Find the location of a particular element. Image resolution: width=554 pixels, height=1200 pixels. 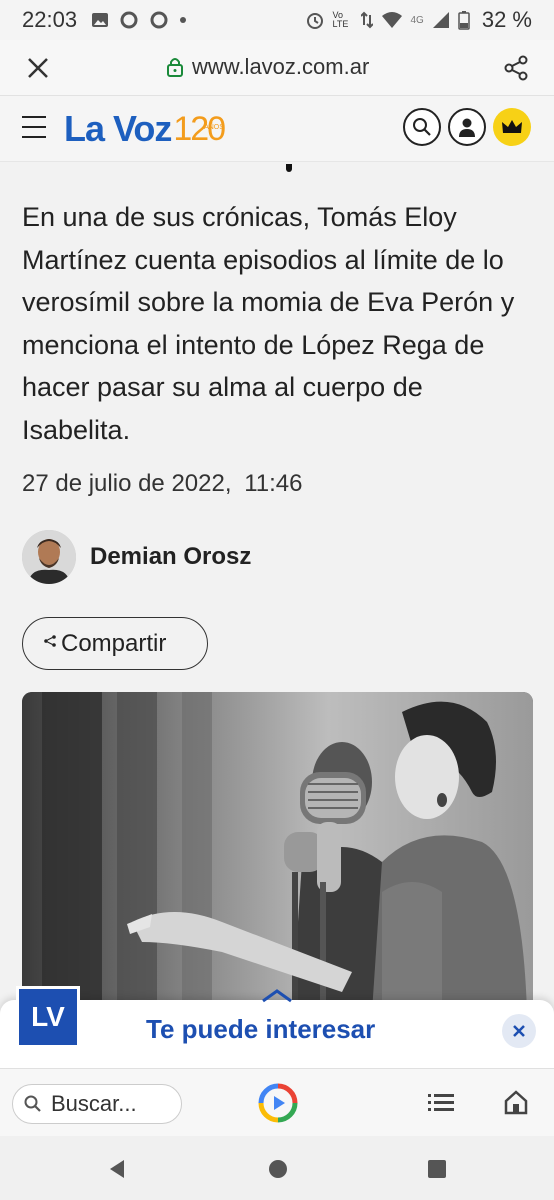

google-discover-icon is located at coordinates (278, 1103).